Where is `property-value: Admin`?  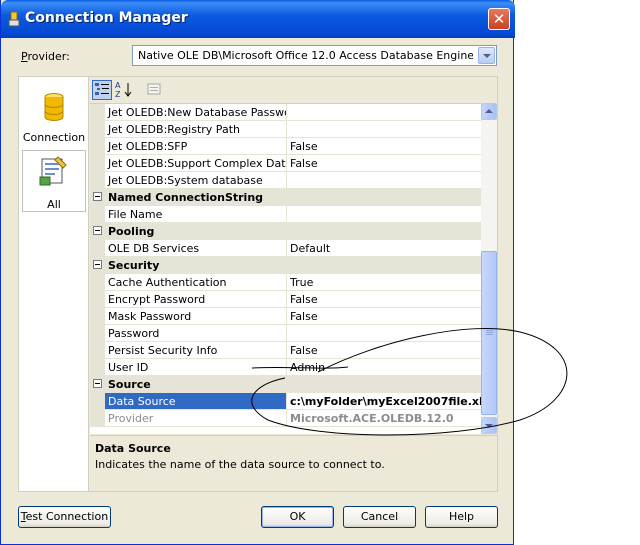
property-value: Admin is located at coordinates (384, 367).